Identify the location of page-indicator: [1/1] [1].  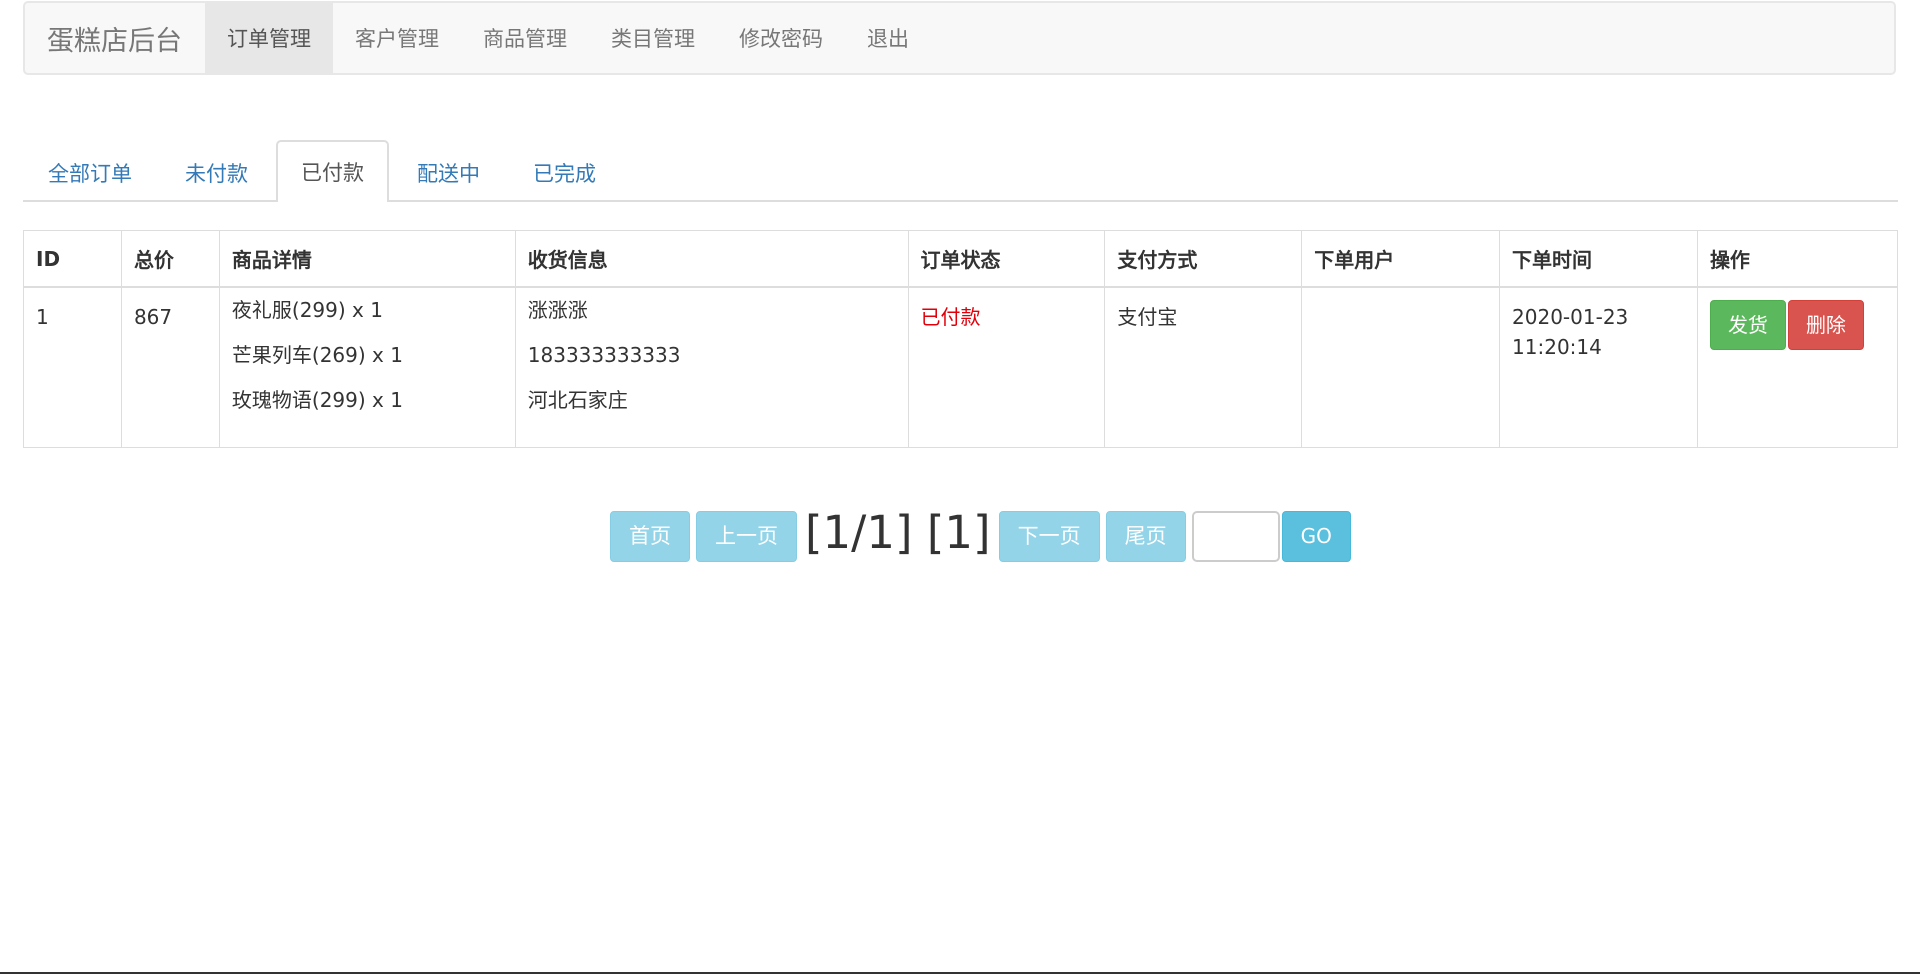
(898, 532).